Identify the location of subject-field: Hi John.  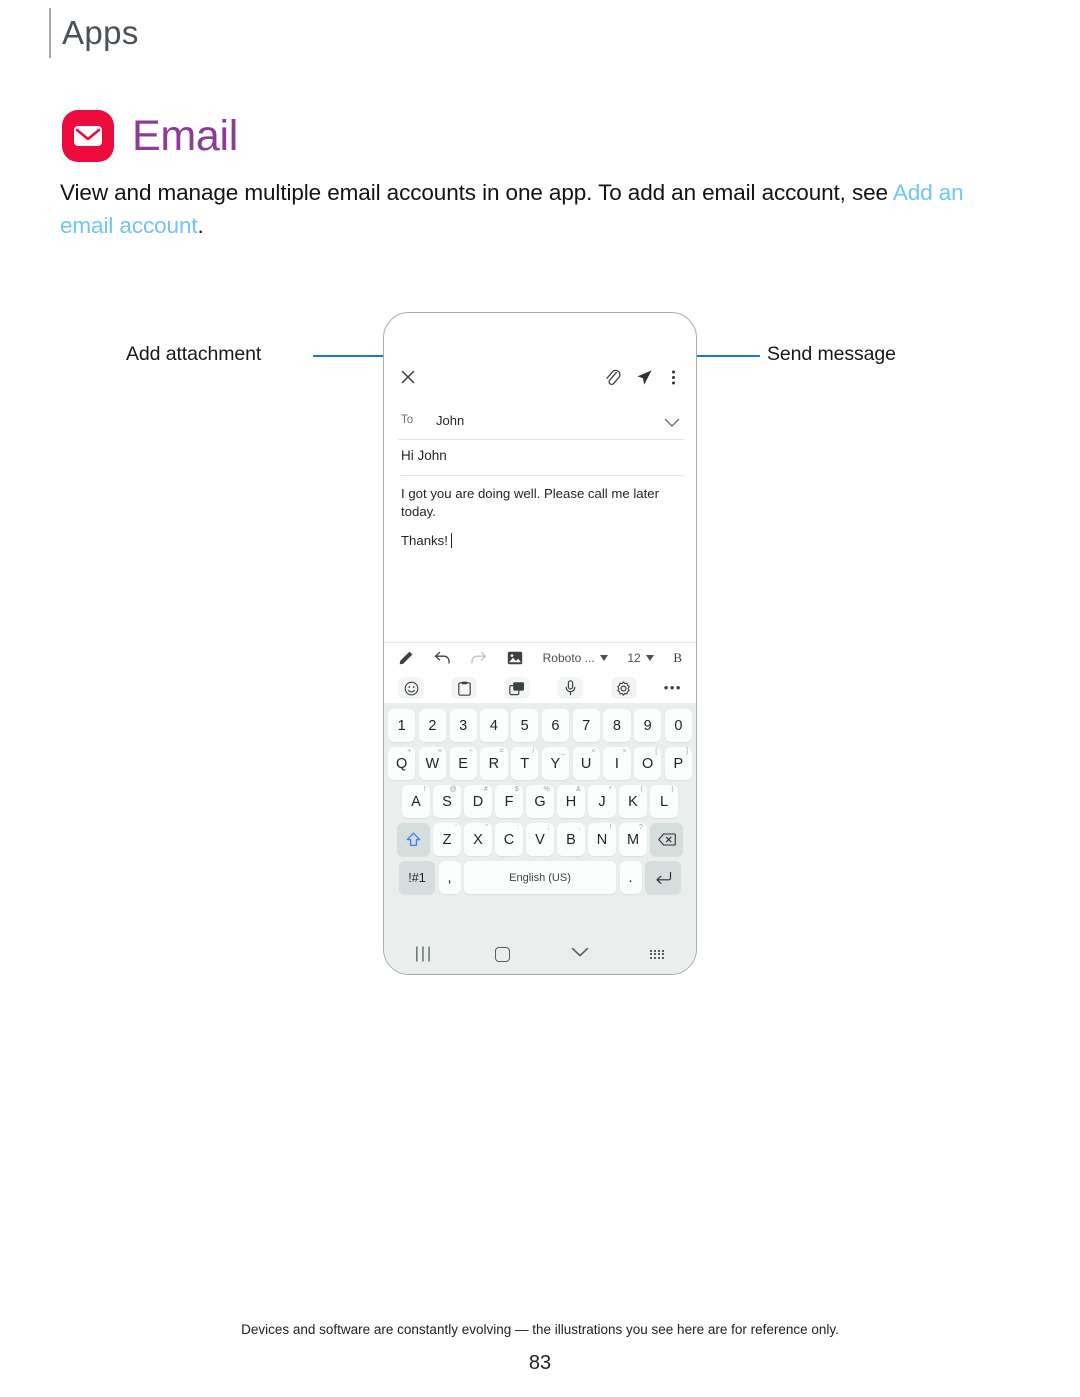
(542, 461).